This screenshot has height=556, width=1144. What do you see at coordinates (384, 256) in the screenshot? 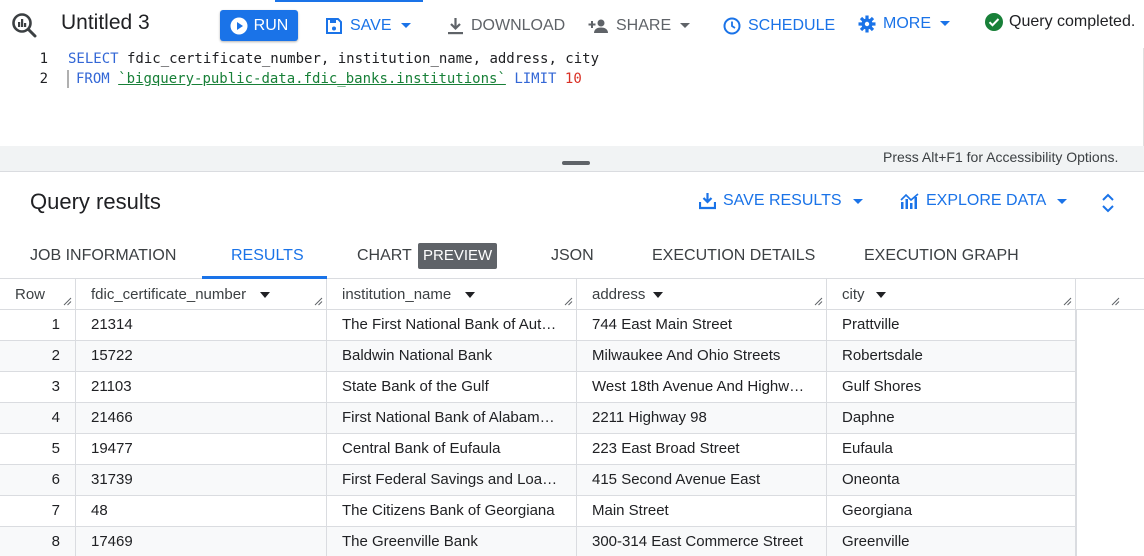
I see `tab-chart: CHART` at bounding box center [384, 256].